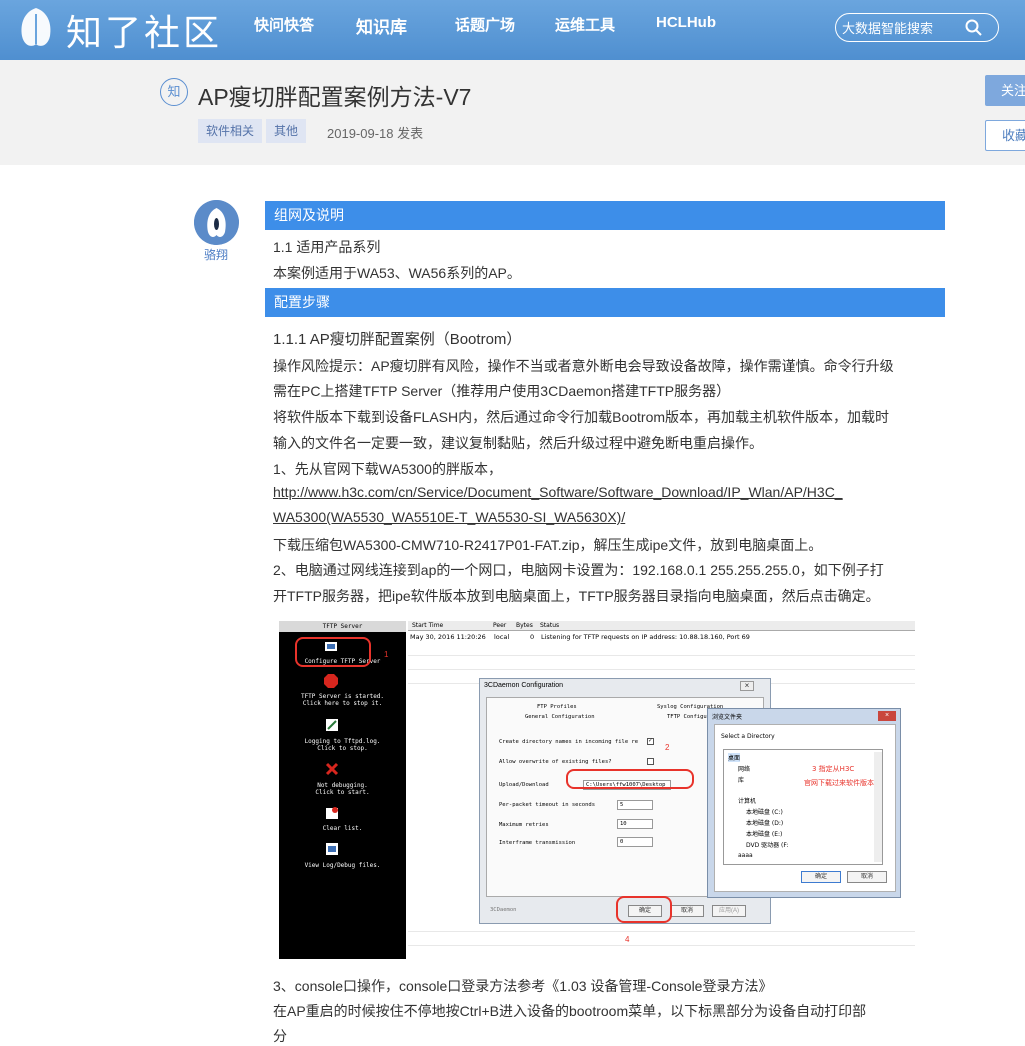 The width and height of the screenshot is (1025, 1046). What do you see at coordinates (661, 626) in the screenshot?
I see `log-grid-header: Start Time Peer Bytes Status` at bounding box center [661, 626].